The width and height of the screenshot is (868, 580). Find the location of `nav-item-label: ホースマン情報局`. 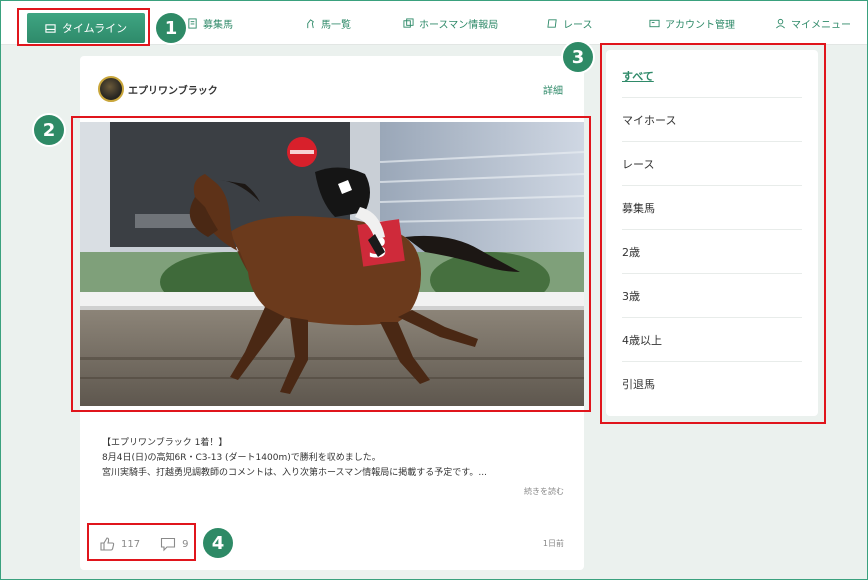

nav-item-label: ホースマン情報局 is located at coordinates (459, 25).